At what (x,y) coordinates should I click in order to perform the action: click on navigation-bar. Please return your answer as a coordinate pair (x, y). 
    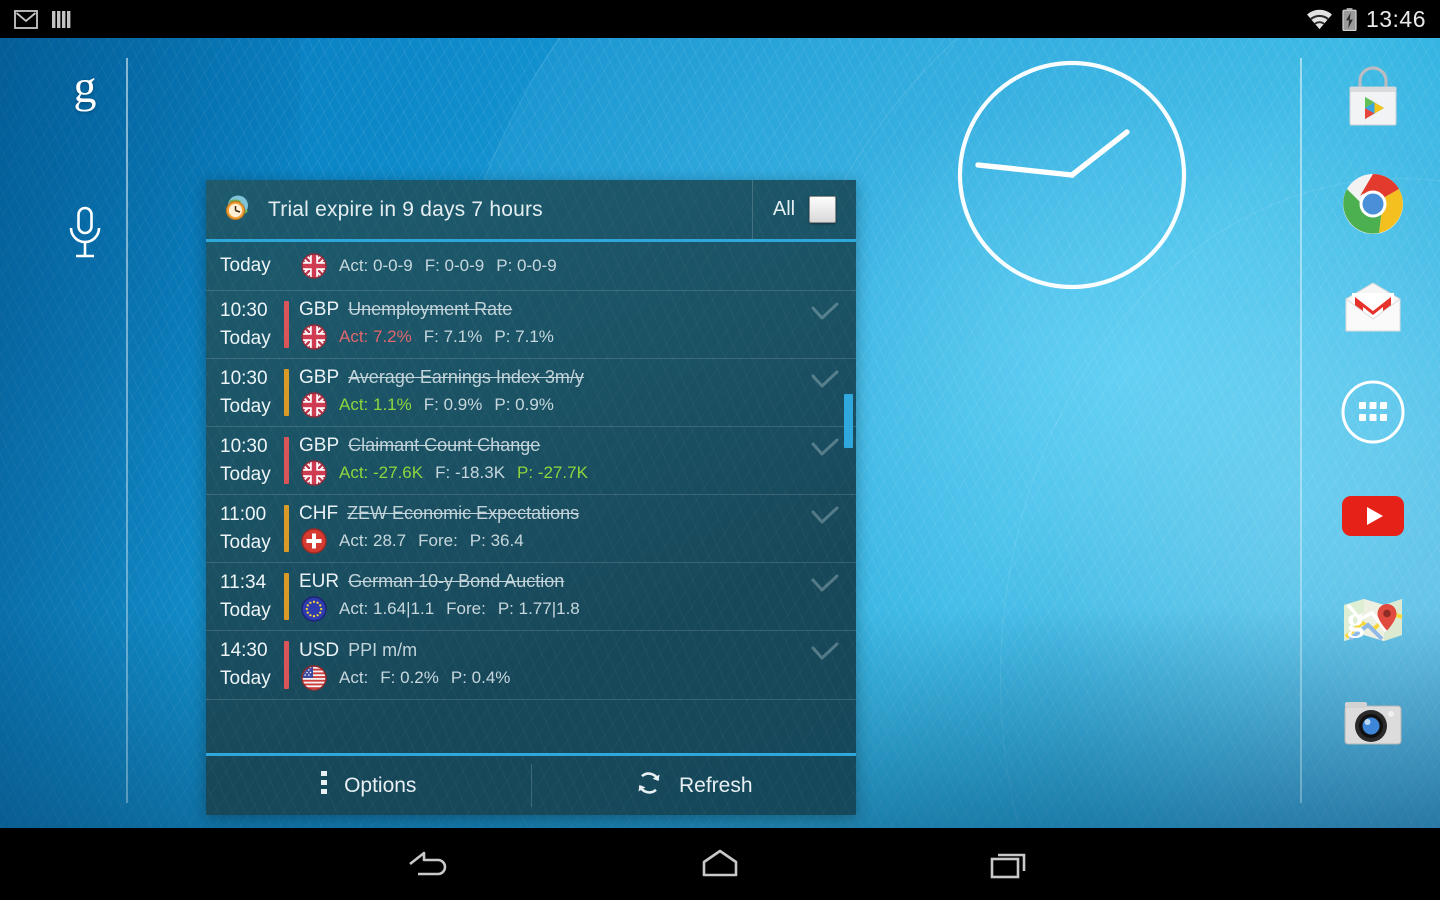
    Looking at the image, I should click on (720, 864).